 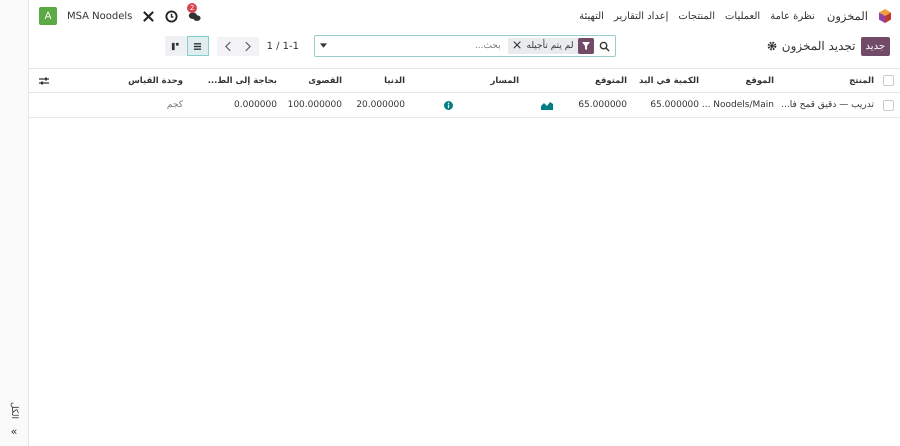 What do you see at coordinates (325, 81) in the screenshot?
I see `column-header: القصوى` at bounding box center [325, 81].